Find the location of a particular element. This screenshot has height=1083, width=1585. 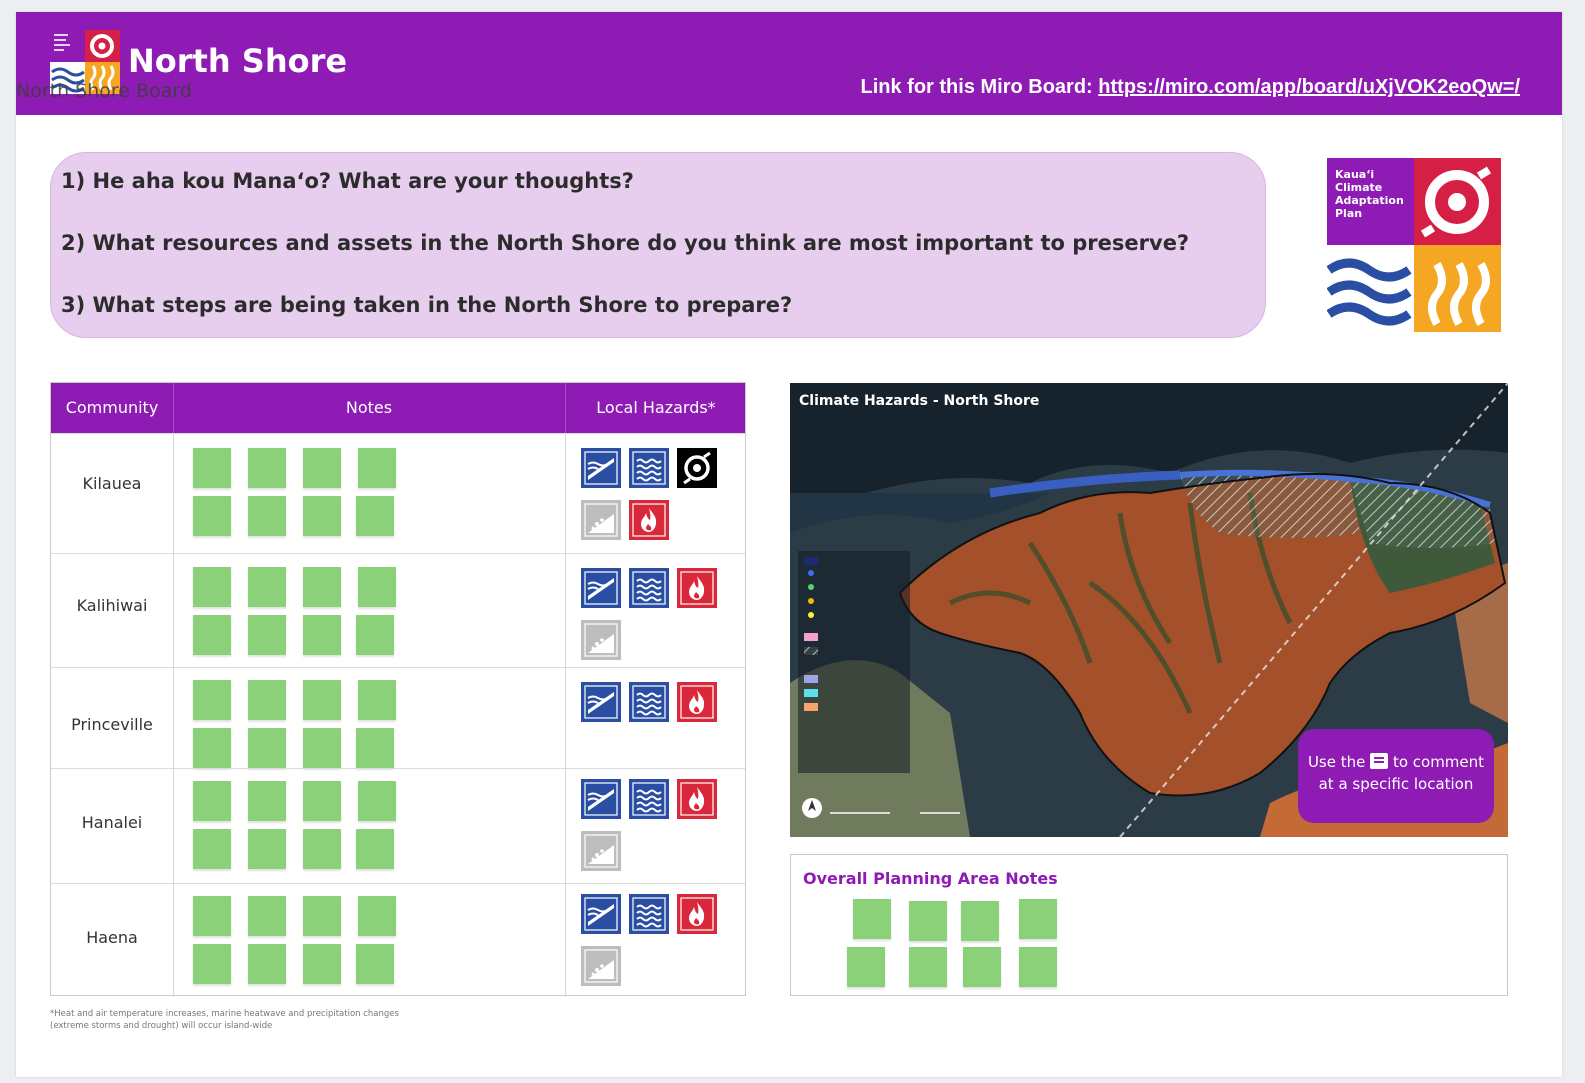

community-name: Hanalei is located at coordinates (112, 822).